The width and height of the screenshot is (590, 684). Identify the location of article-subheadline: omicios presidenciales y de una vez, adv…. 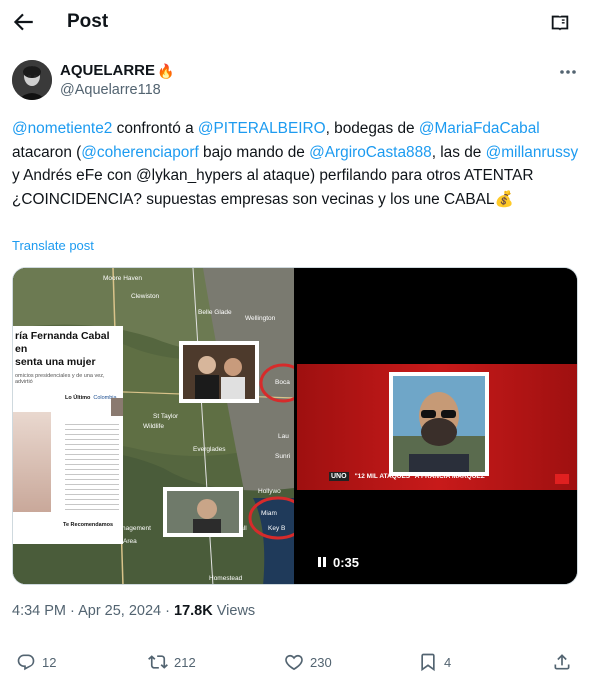
(60, 379).